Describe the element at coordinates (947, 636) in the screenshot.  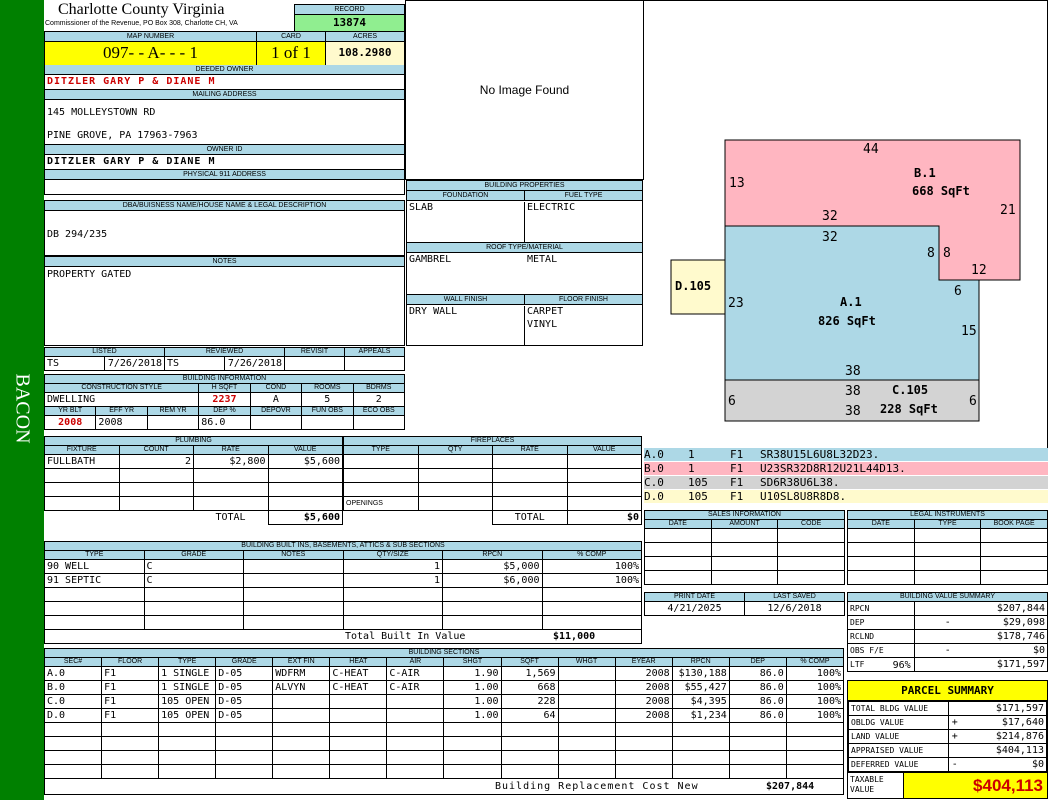
I see `table-row: RCLND $178,746` at that location.